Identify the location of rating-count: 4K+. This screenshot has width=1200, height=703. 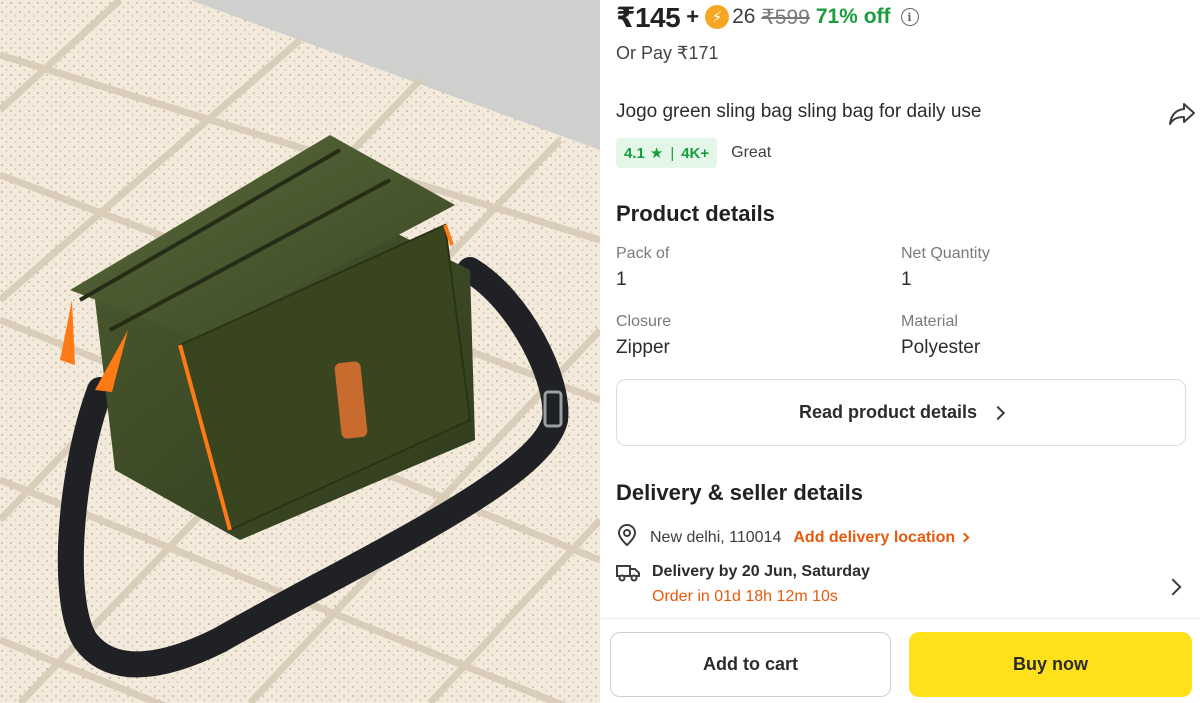
(695, 153).